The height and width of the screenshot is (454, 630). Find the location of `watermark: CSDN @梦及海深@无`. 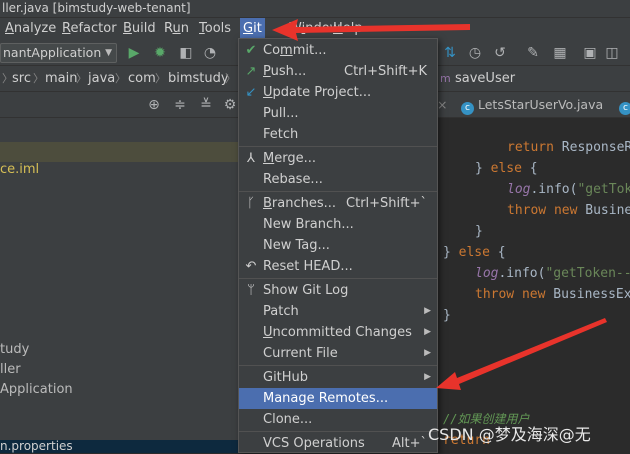

watermark: CSDN @梦及海深@无 is located at coordinates (509, 434).